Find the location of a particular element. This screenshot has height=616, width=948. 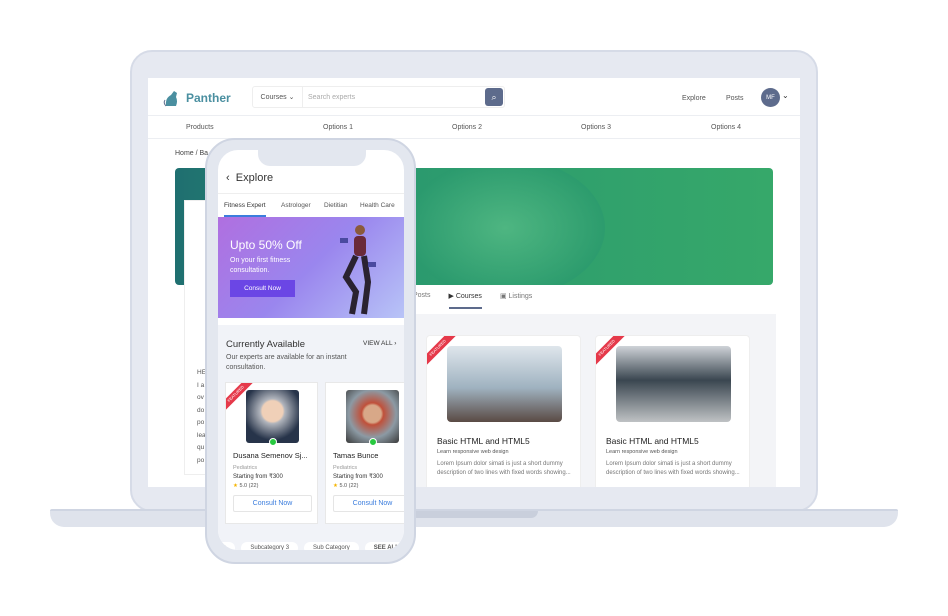

promo-subtext: On your first fitness consultation. is located at coordinates (260, 265).